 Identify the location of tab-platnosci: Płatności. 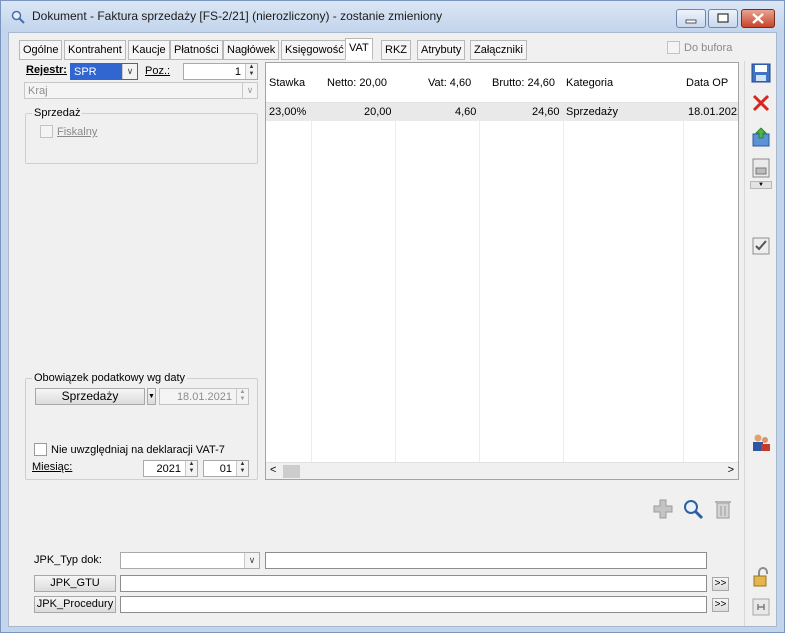
(196, 50).